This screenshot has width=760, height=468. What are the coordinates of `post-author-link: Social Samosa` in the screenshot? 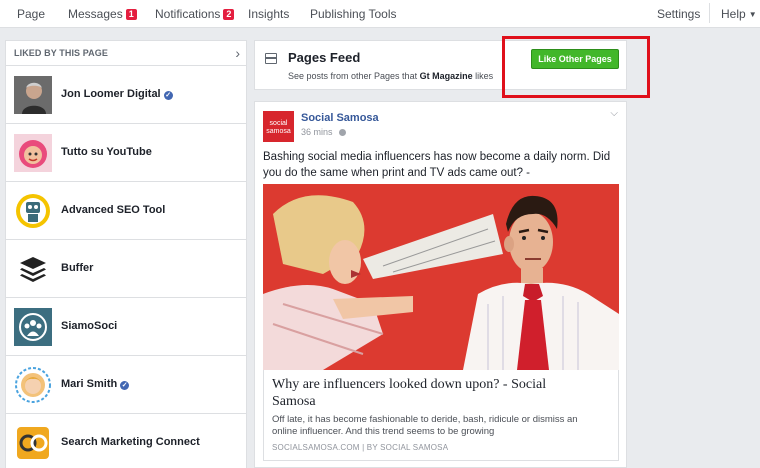 It's located at (340, 118).